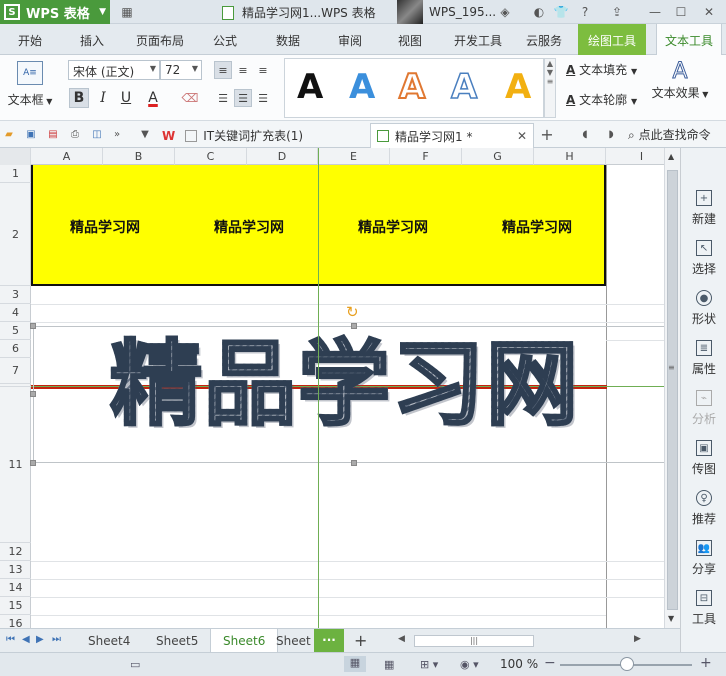 This screenshot has height=676, width=726. What do you see at coordinates (160, 40) in the screenshot?
I see `tab-page-layout: 页面布局` at bounding box center [160, 40].